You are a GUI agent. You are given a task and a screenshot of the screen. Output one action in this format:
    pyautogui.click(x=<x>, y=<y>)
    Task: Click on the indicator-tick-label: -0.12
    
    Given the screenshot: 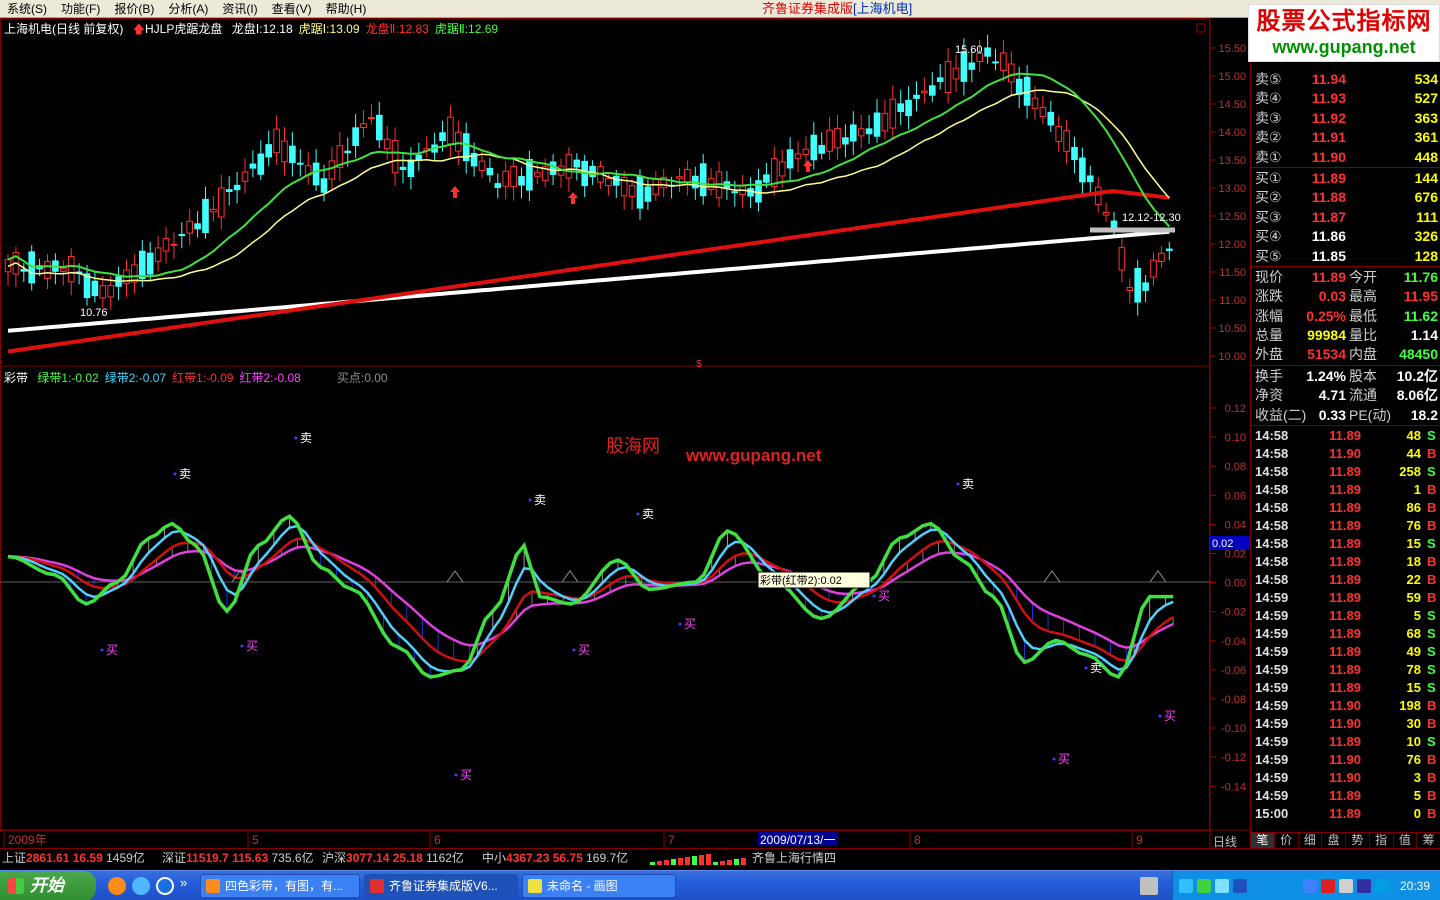 What is the action you would take?
    pyautogui.click(x=1233, y=758)
    